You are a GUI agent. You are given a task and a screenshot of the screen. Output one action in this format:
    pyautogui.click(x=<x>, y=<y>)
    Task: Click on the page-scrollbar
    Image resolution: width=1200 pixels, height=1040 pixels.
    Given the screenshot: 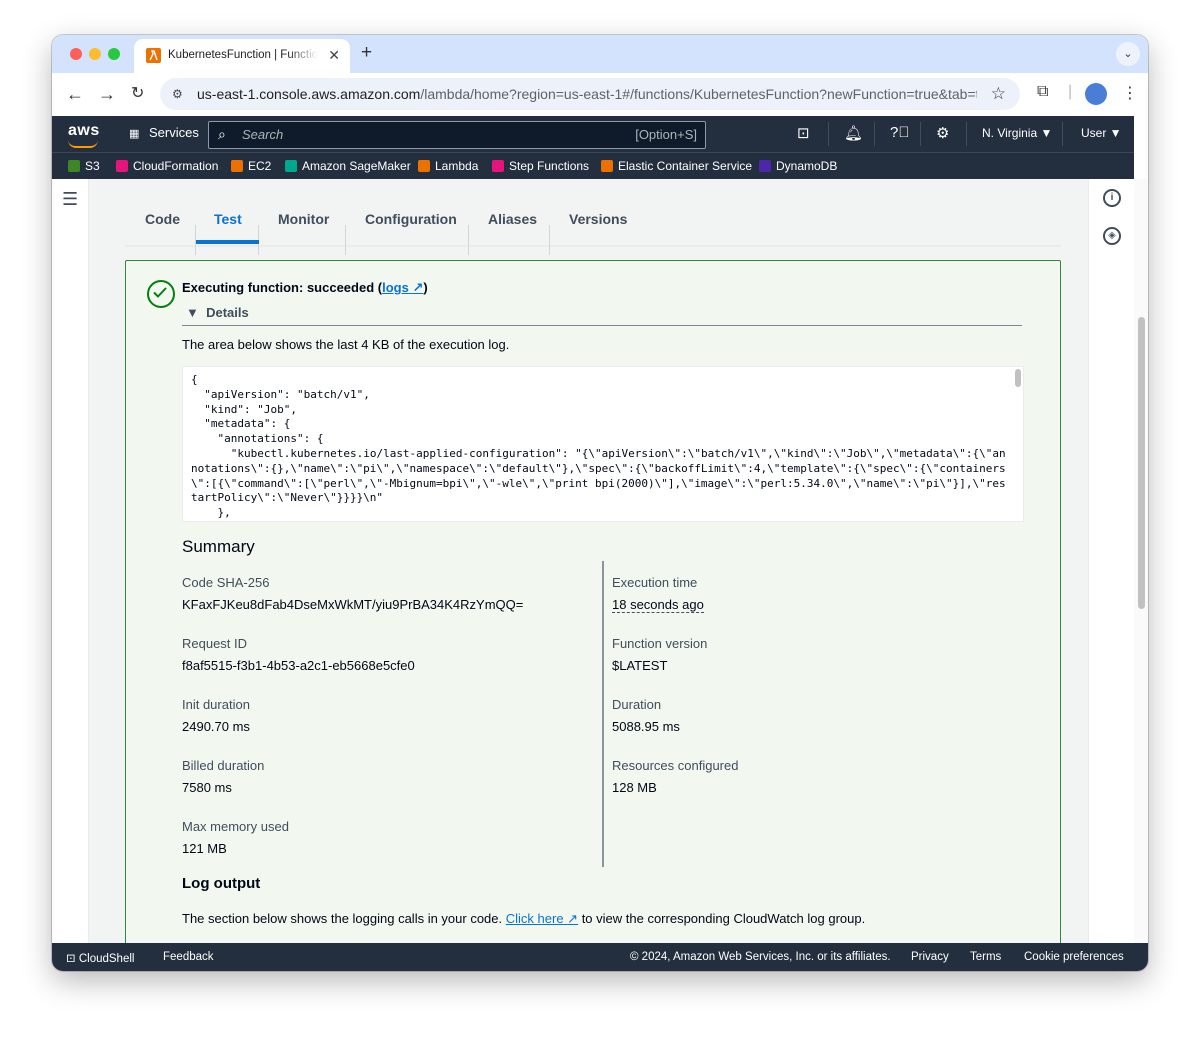 What is the action you would take?
    pyautogui.click(x=1141, y=561)
    